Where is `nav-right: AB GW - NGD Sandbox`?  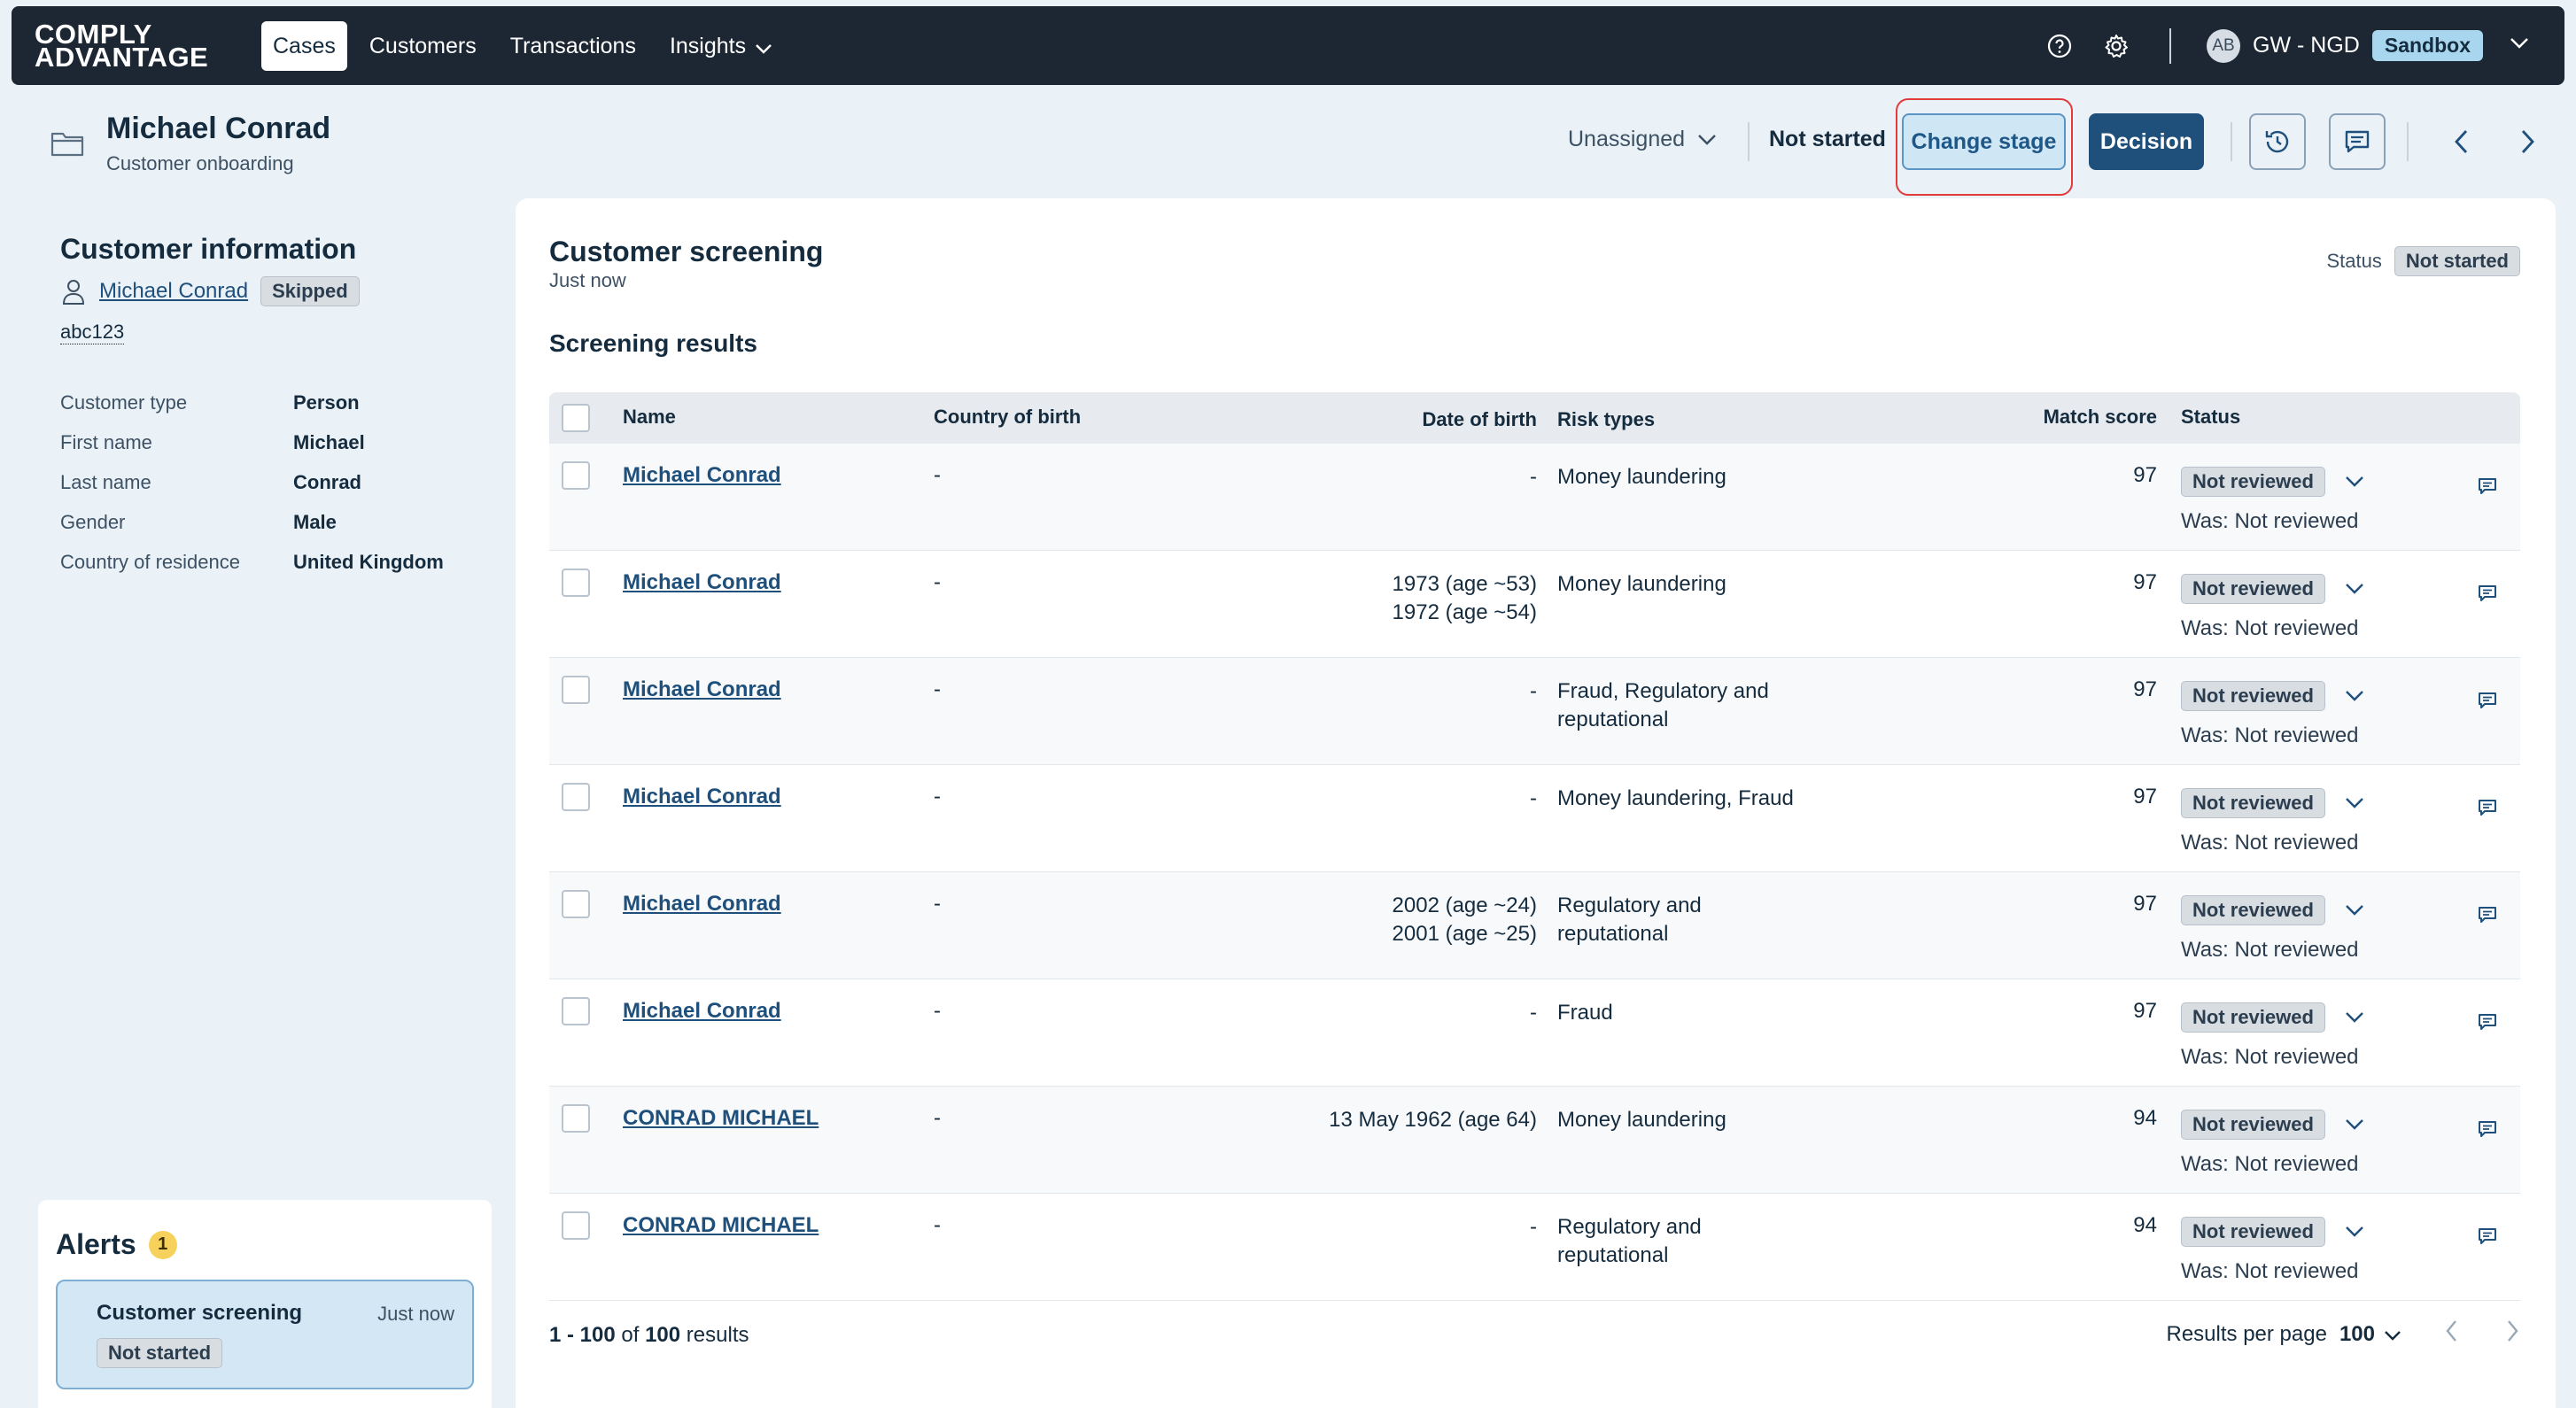 nav-right: AB GW - NGD Sandbox is located at coordinates (2275, 45).